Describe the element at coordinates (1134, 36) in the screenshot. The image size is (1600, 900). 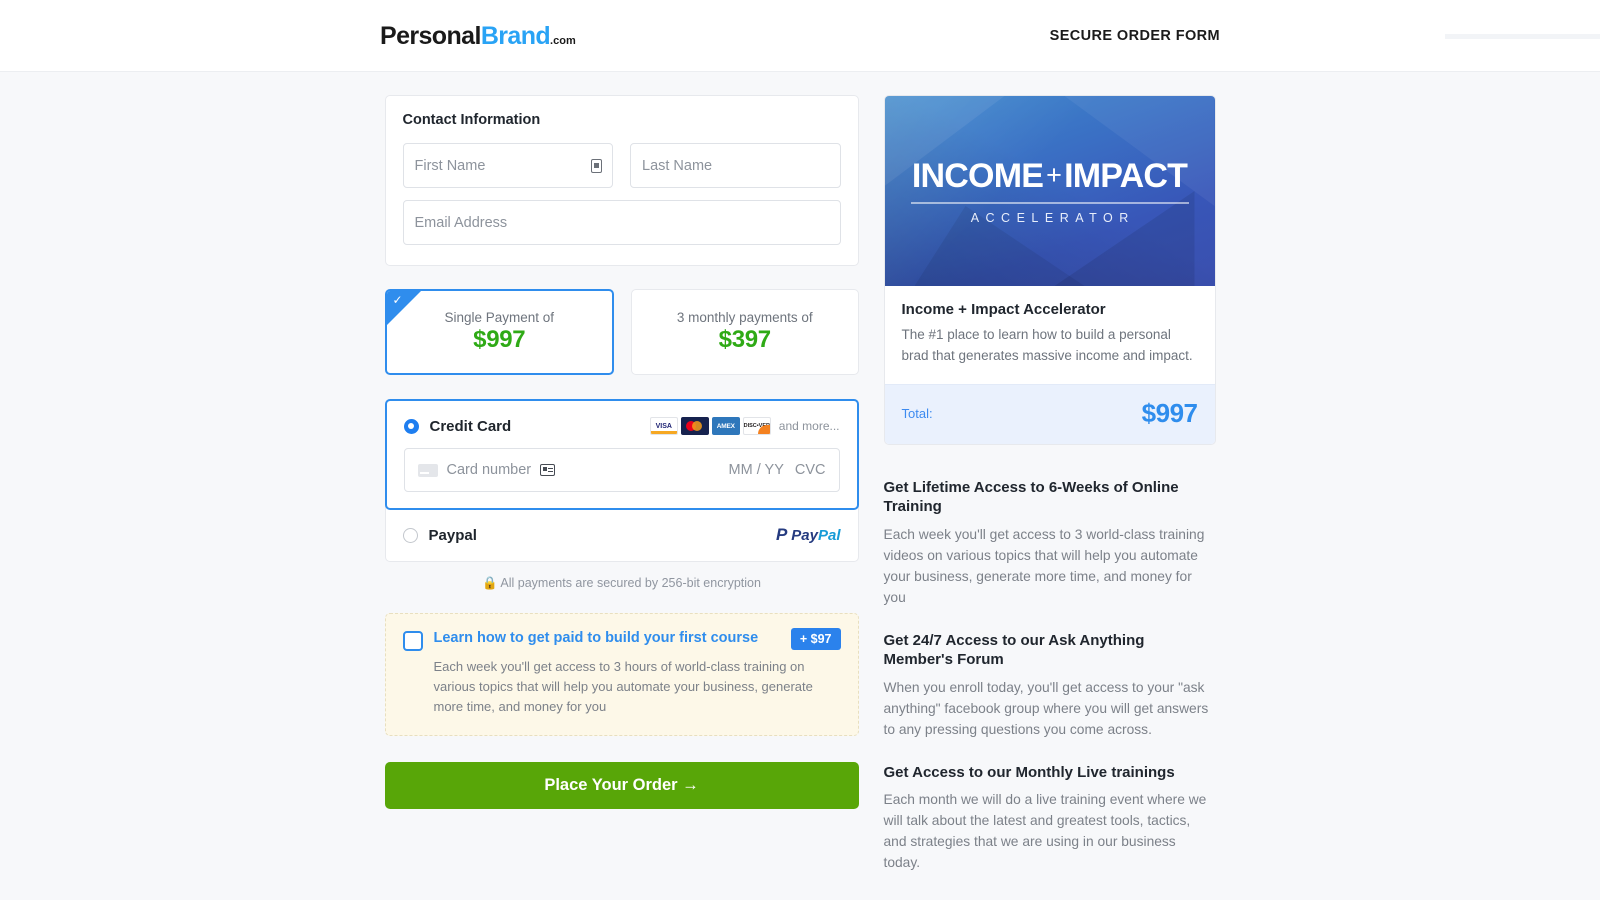
I see `secure-order-form-label: SECURE ORDER FORM` at that location.